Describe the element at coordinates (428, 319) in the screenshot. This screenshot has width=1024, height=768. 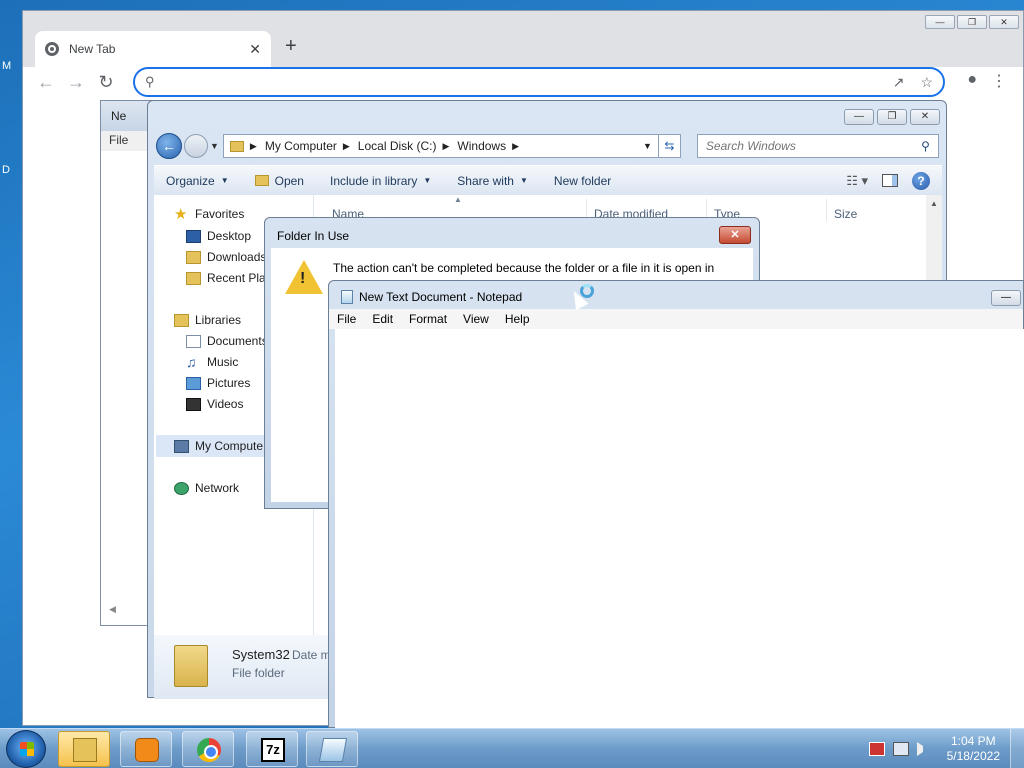
I see `menu-format: Format` at that location.